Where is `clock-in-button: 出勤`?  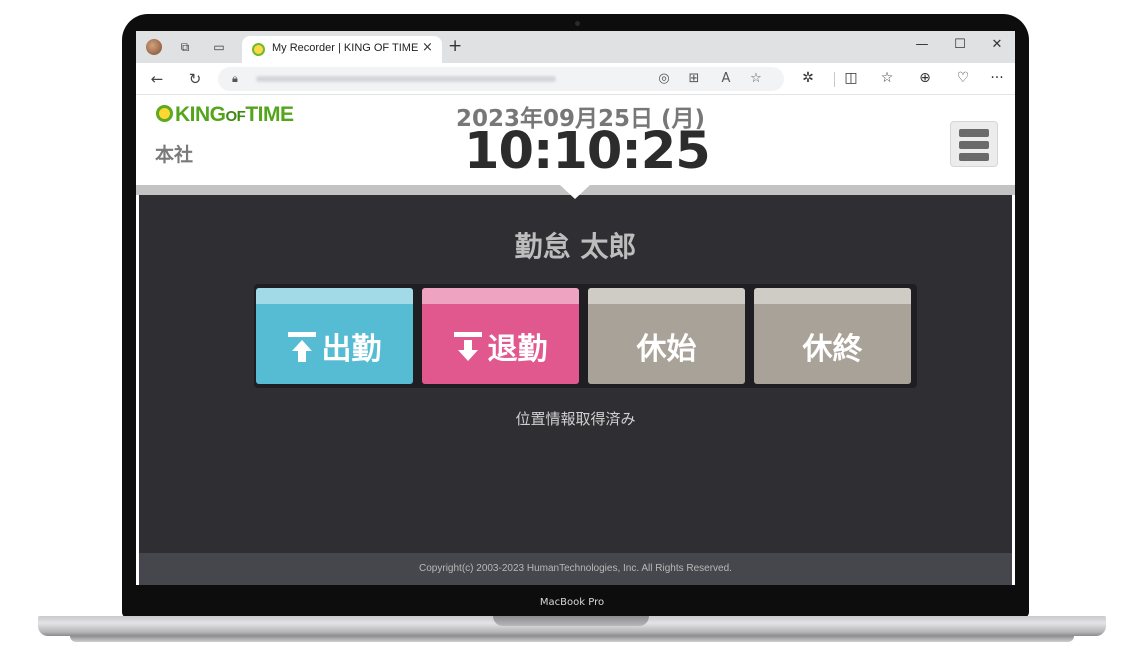 clock-in-button: 出勤 is located at coordinates (334, 336).